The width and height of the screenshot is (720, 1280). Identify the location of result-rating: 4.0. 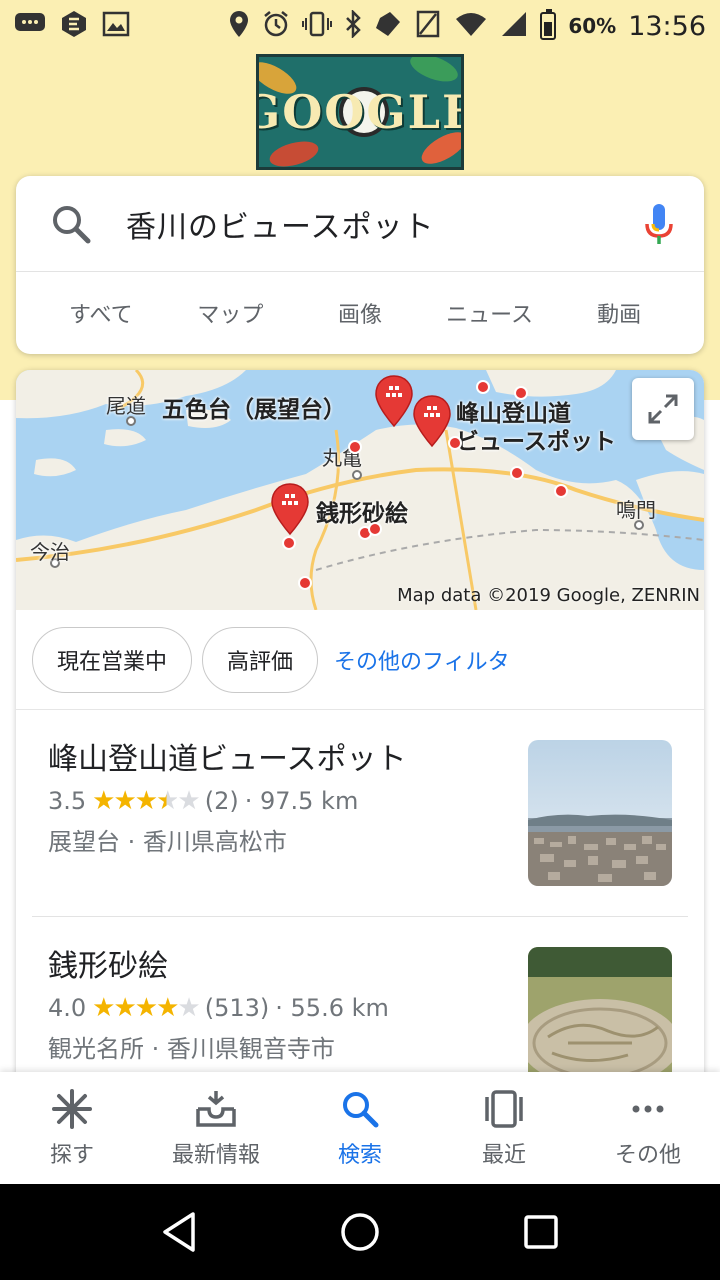
(67, 1008).